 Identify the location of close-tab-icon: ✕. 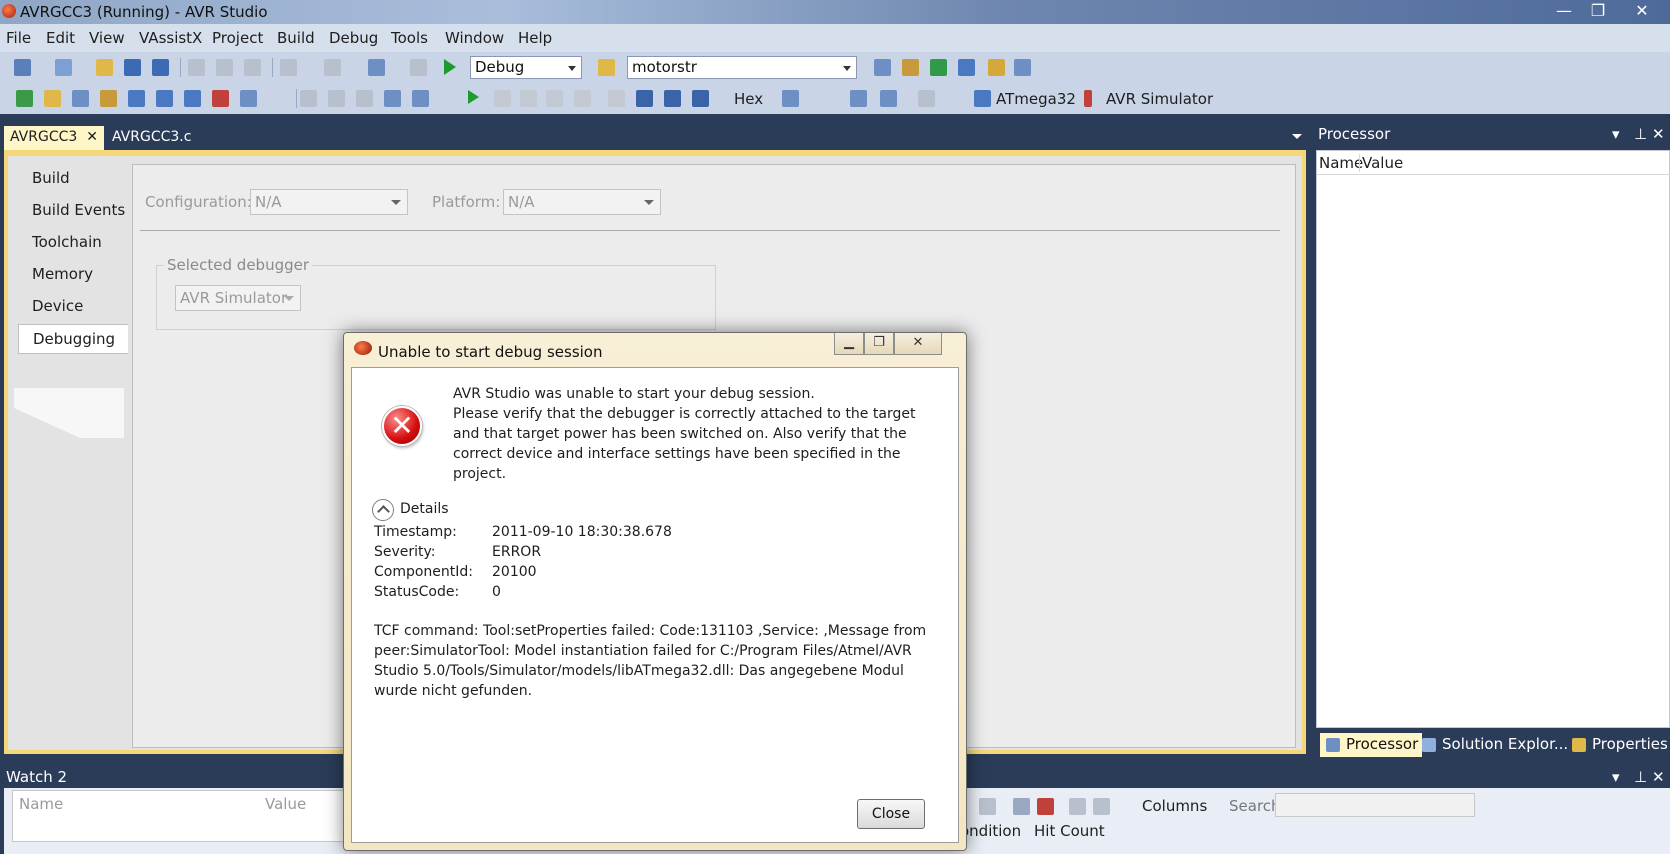
(92, 137).